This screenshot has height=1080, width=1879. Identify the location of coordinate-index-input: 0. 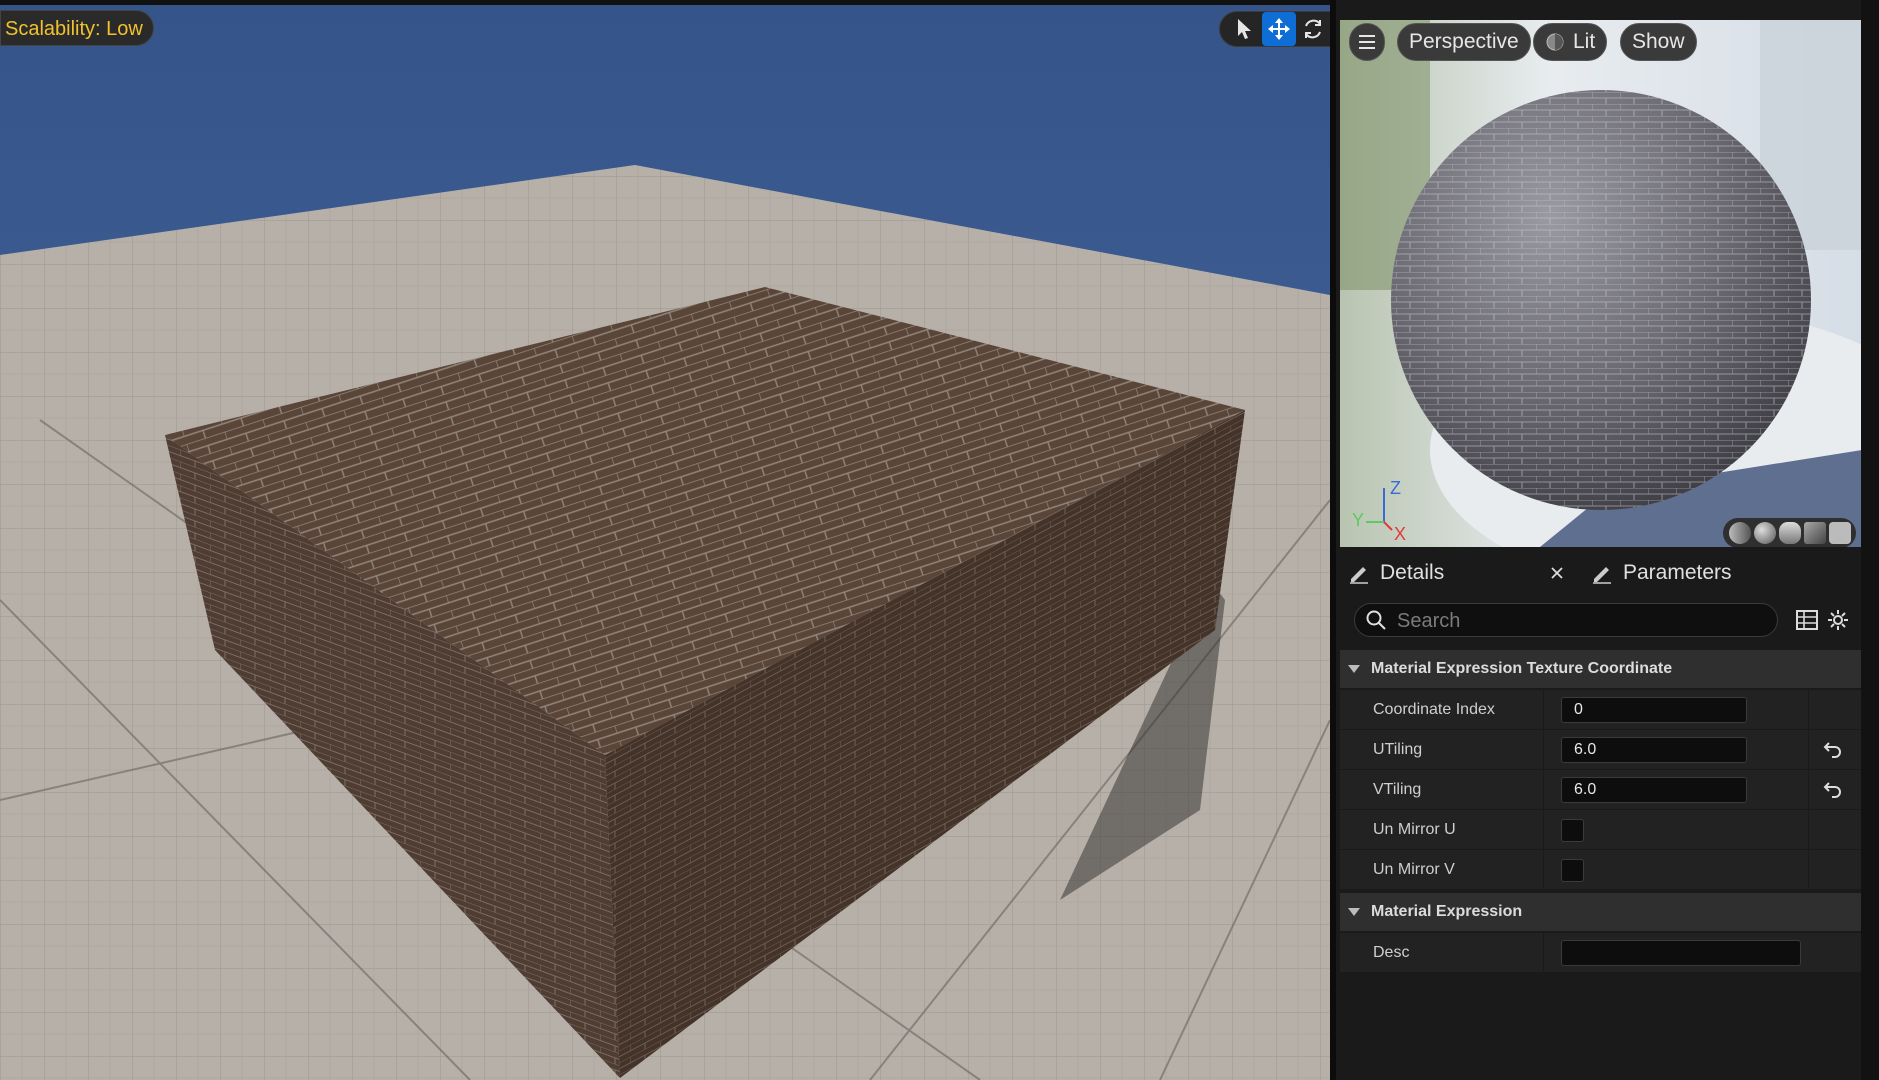
(1654, 710).